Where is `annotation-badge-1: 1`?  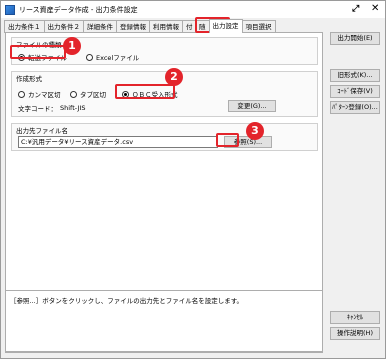
annotation-badge-1: 1 is located at coordinates (72, 46).